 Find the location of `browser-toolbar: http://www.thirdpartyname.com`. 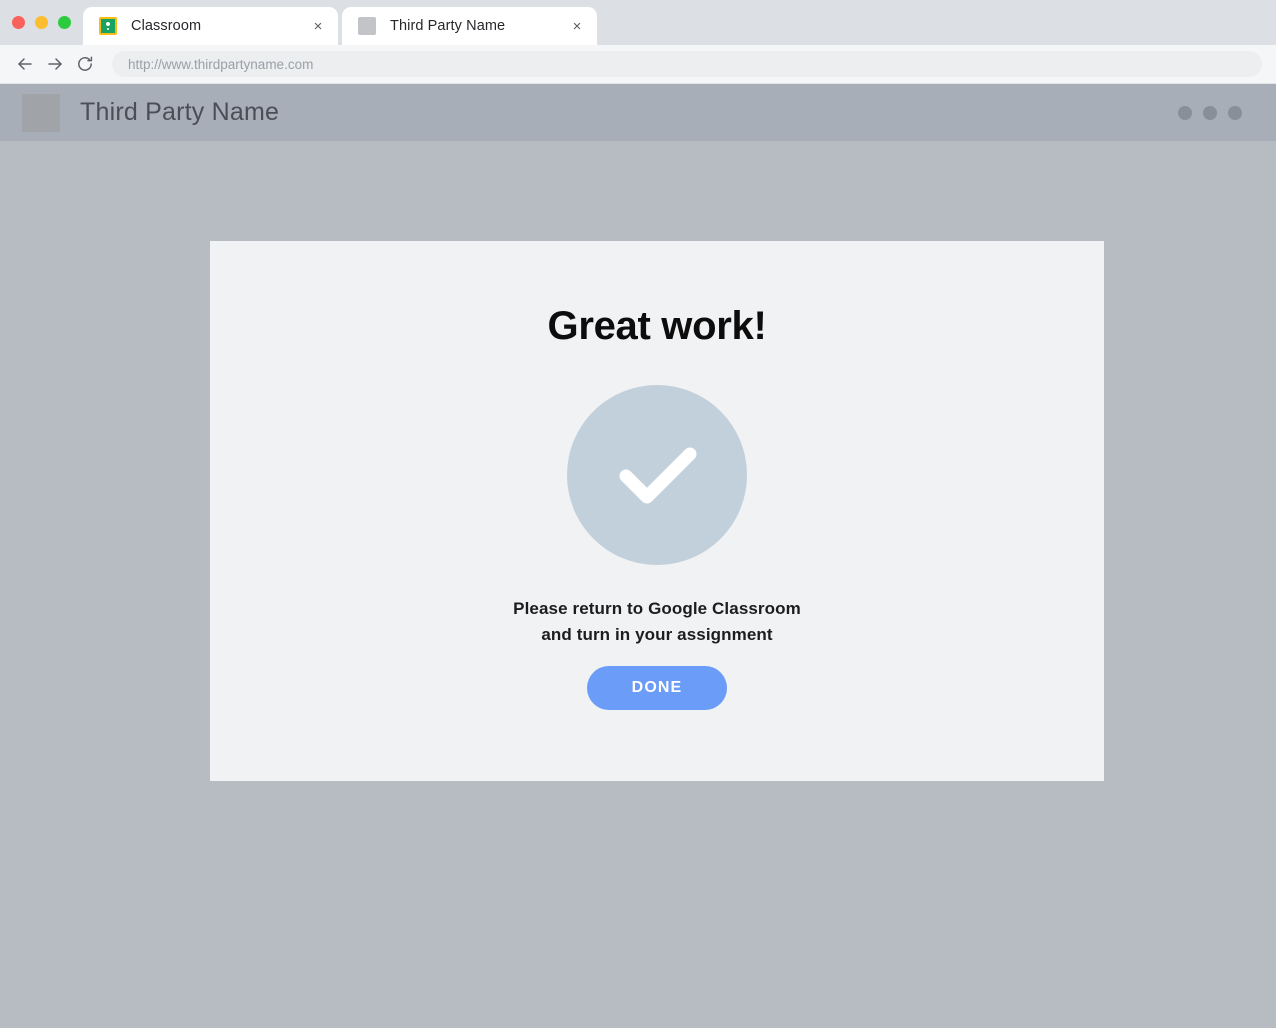

browser-toolbar: http://www.thirdpartyname.com is located at coordinates (638, 64).